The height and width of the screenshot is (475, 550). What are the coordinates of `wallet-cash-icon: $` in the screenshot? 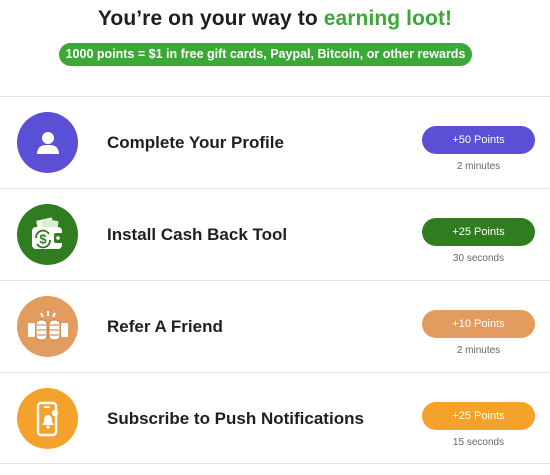 It's located at (47, 234).